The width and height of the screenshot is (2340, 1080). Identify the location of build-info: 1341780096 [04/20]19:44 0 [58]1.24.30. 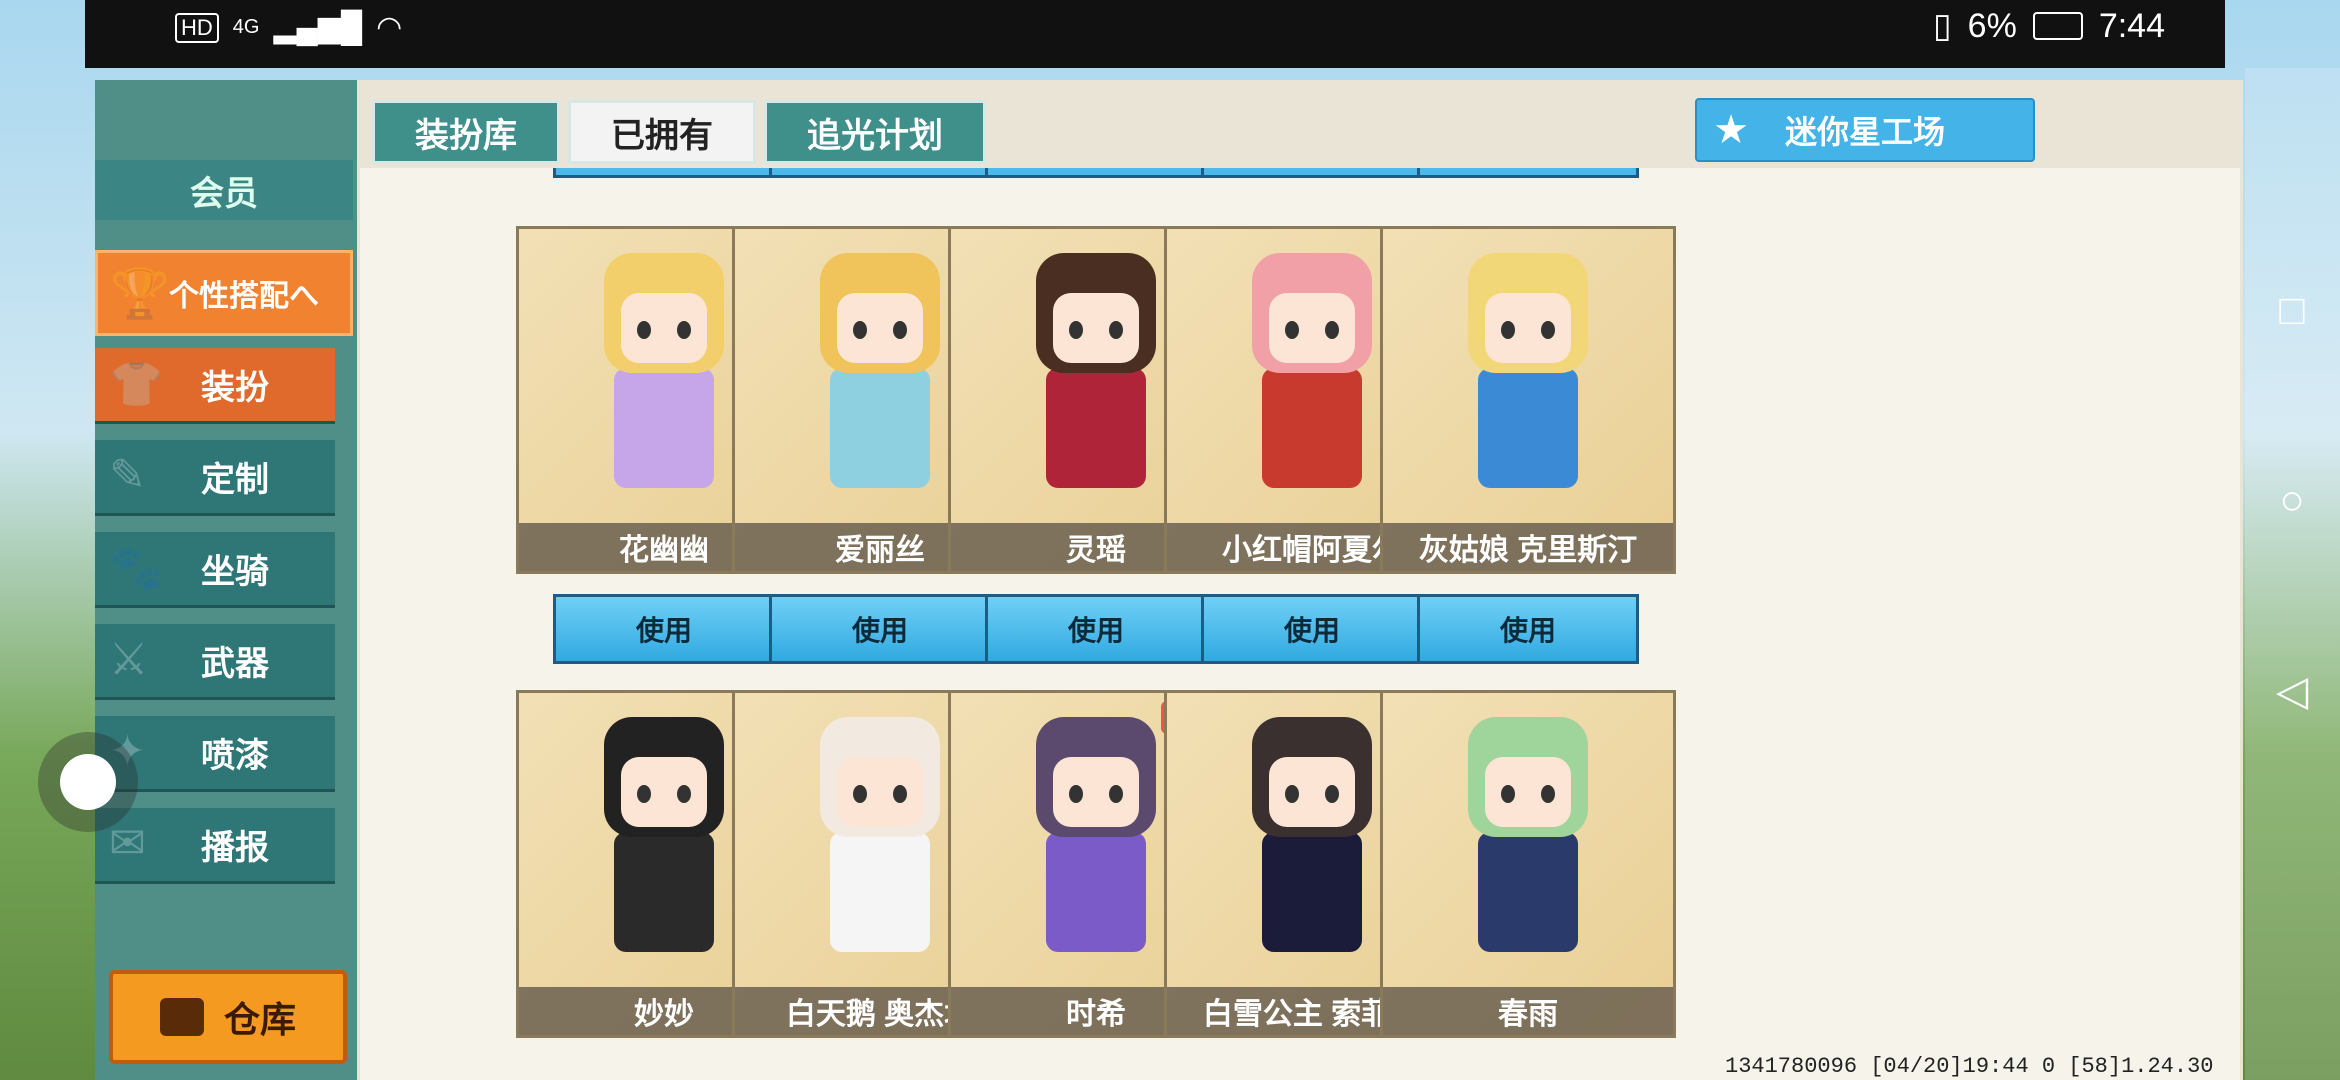
(1969, 1066).